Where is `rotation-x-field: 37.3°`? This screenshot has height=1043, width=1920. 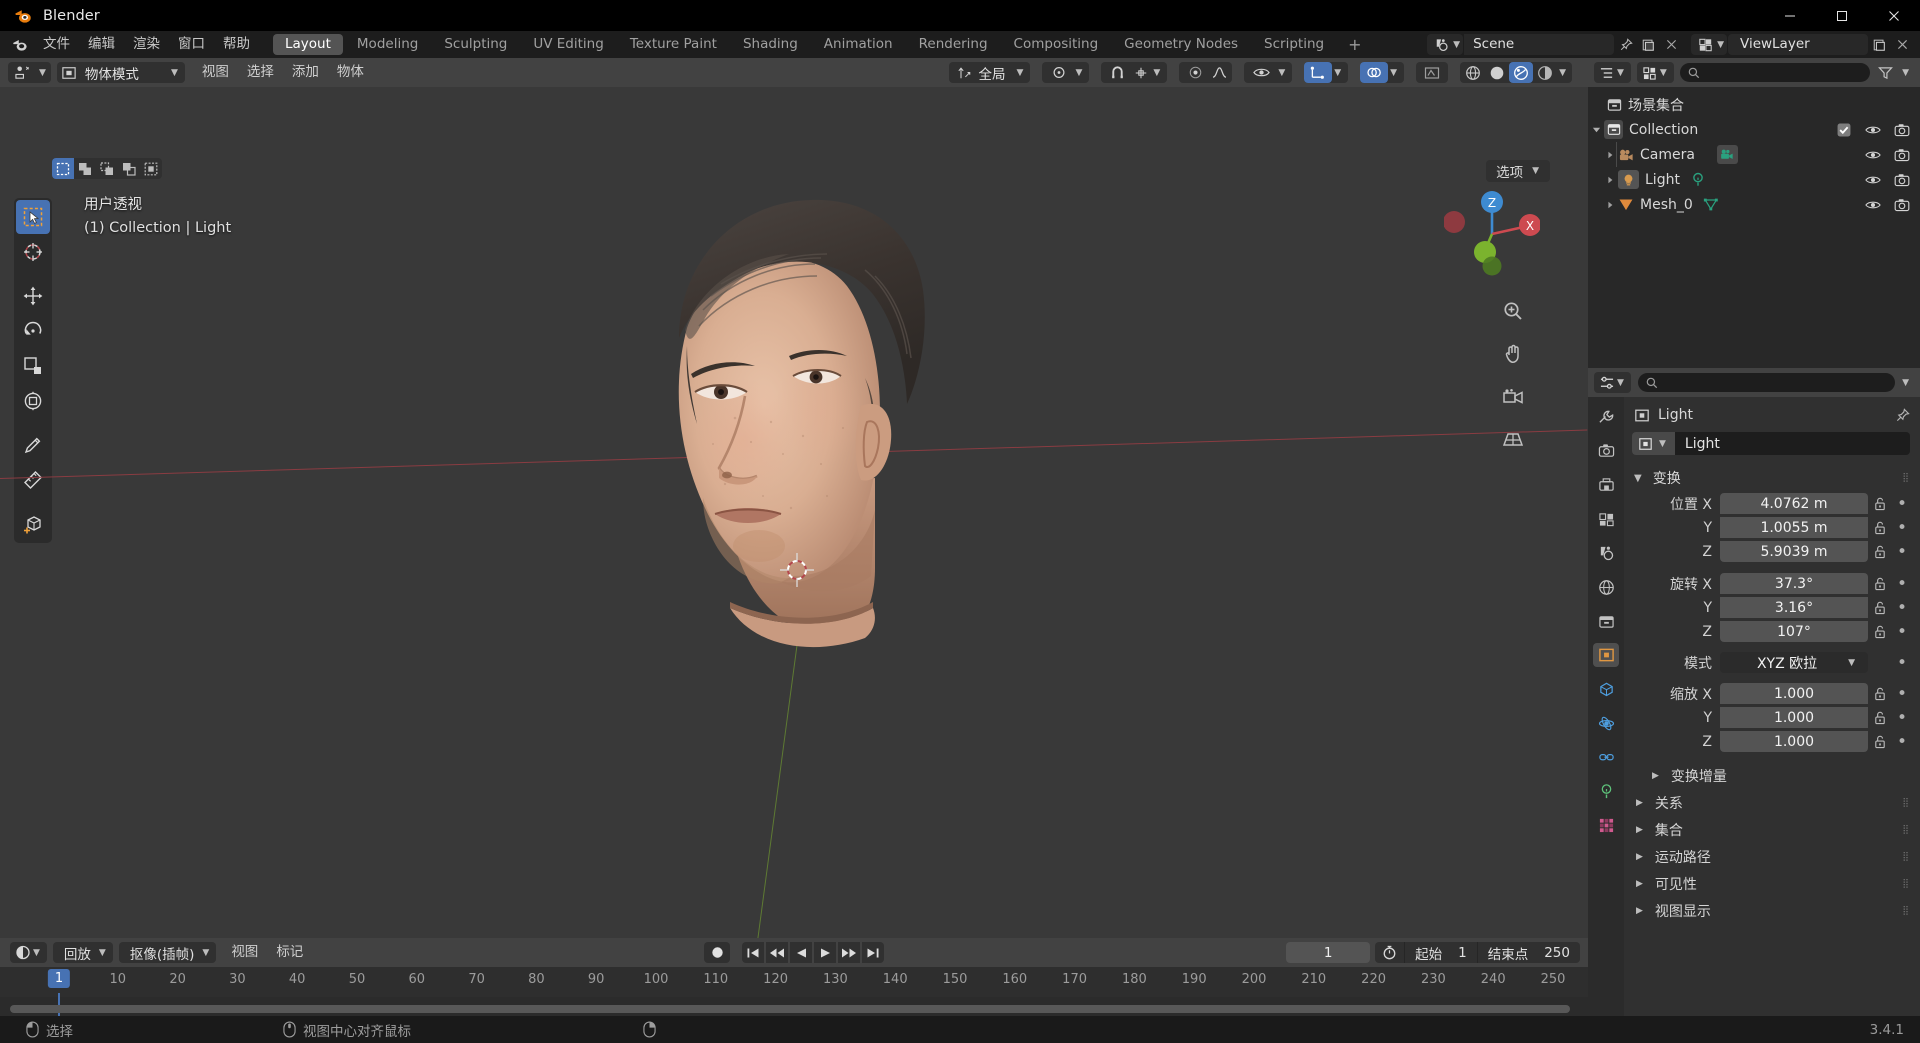
rotation-x-field: 37.3° is located at coordinates (1794, 583).